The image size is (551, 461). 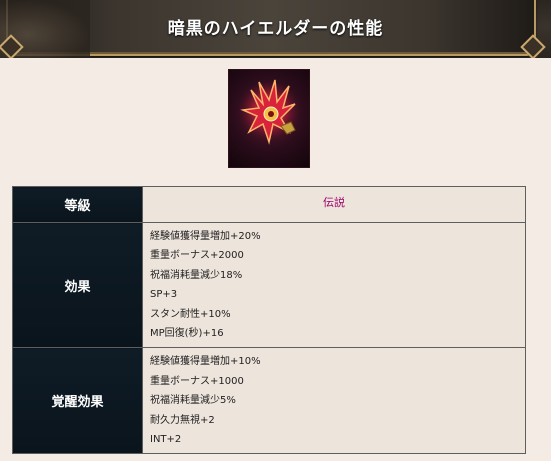 I want to click on list-item: 祝福消耗量減少5%, so click(x=193, y=401).